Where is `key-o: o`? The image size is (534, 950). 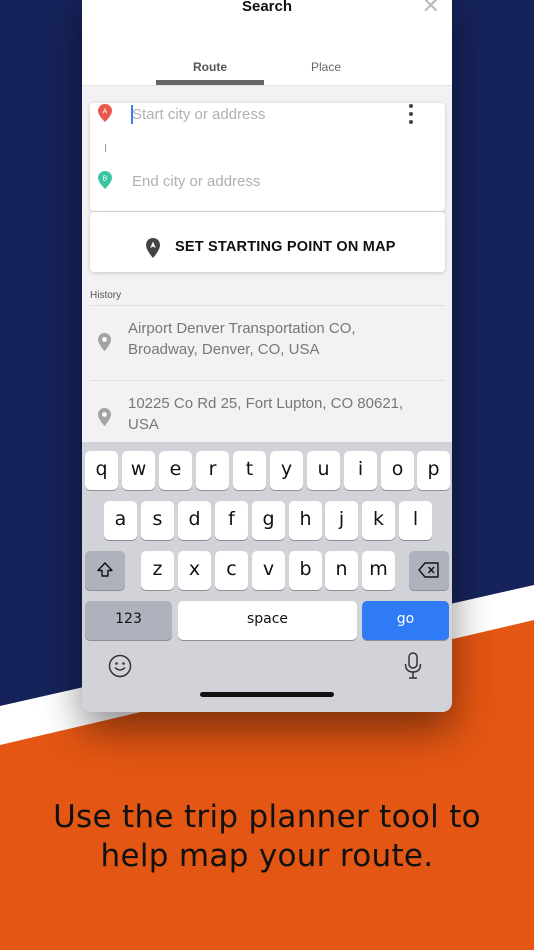 key-o: o is located at coordinates (397, 470).